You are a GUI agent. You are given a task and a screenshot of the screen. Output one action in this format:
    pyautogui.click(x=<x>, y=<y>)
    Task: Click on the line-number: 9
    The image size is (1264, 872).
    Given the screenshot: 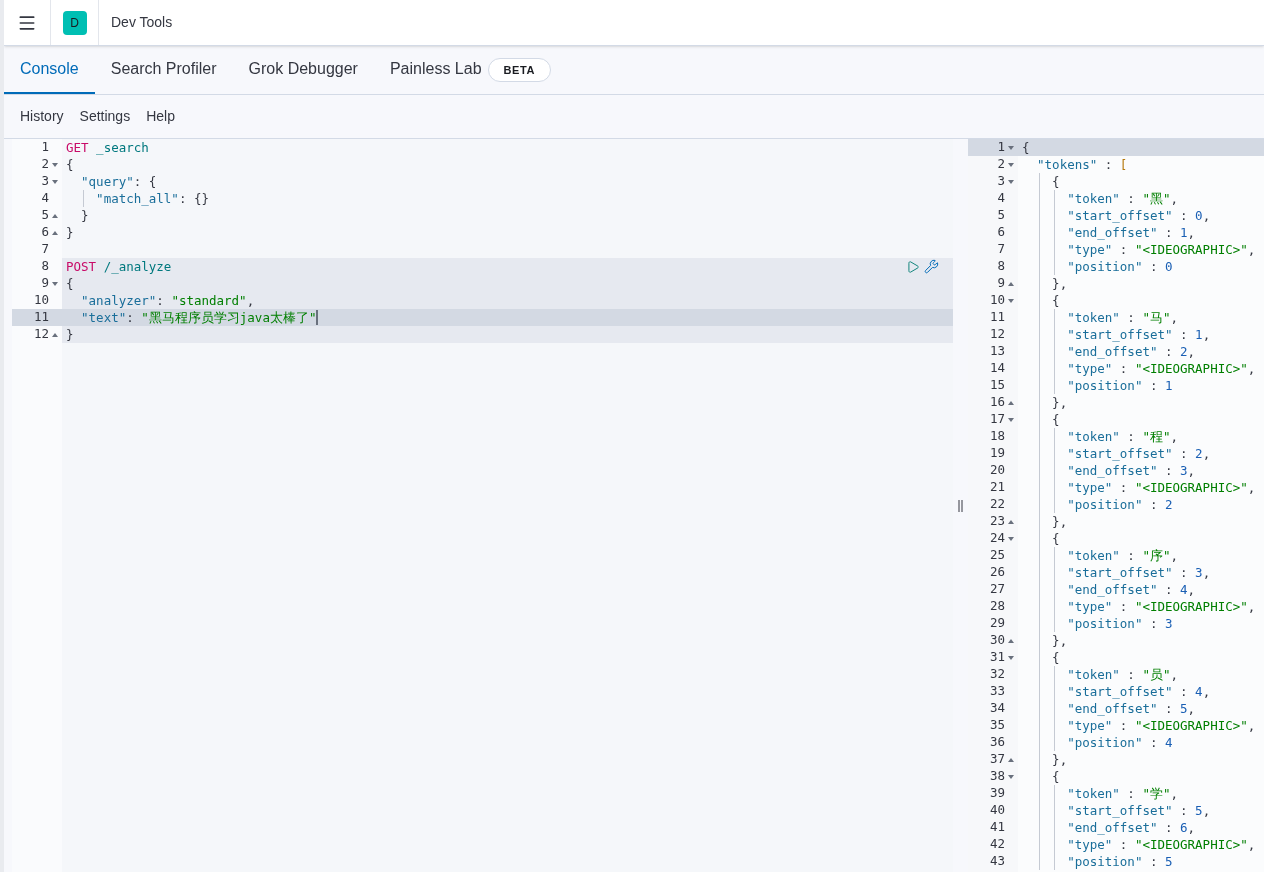 What is the action you would take?
    pyautogui.click(x=45, y=283)
    